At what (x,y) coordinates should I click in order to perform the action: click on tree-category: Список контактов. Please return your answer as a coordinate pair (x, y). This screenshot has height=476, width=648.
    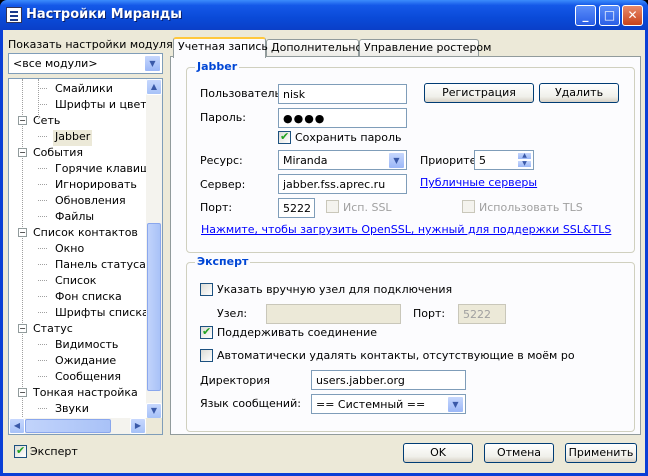
    Looking at the image, I should click on (85, 234).